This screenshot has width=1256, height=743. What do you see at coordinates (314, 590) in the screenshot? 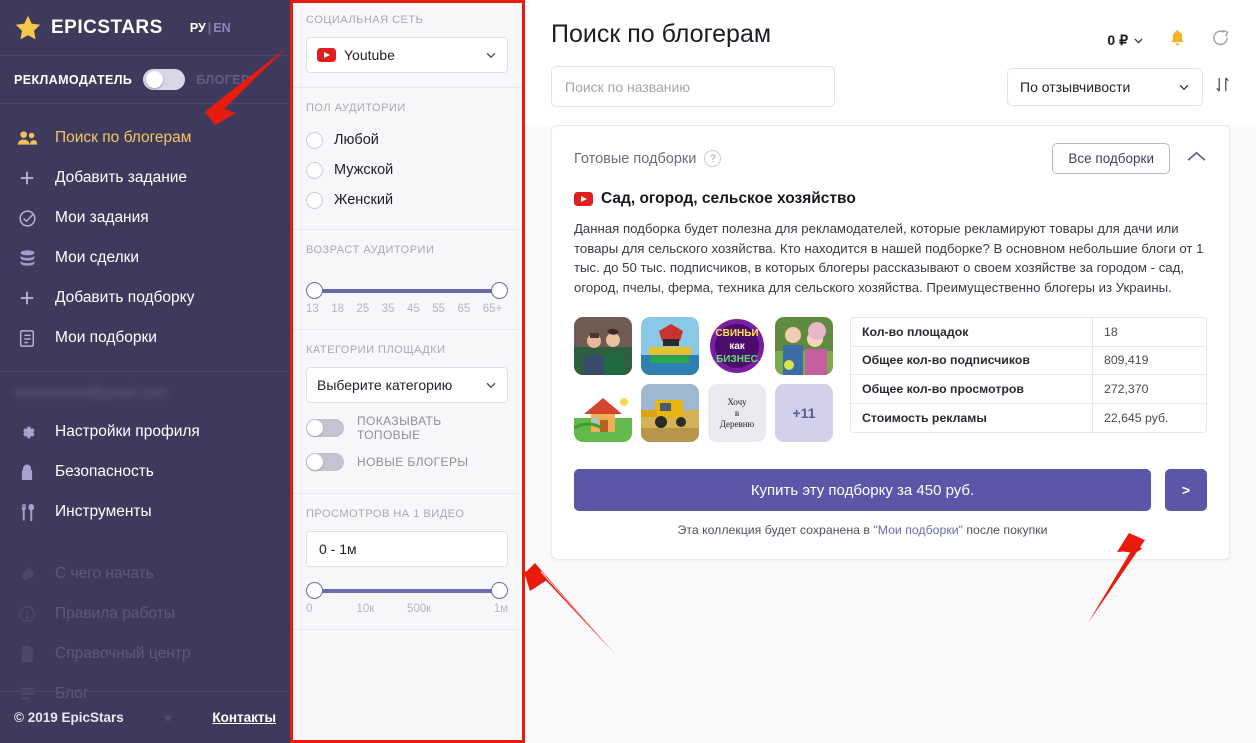
I see `views-slider-handle-min` at bounding box center [314, 590].